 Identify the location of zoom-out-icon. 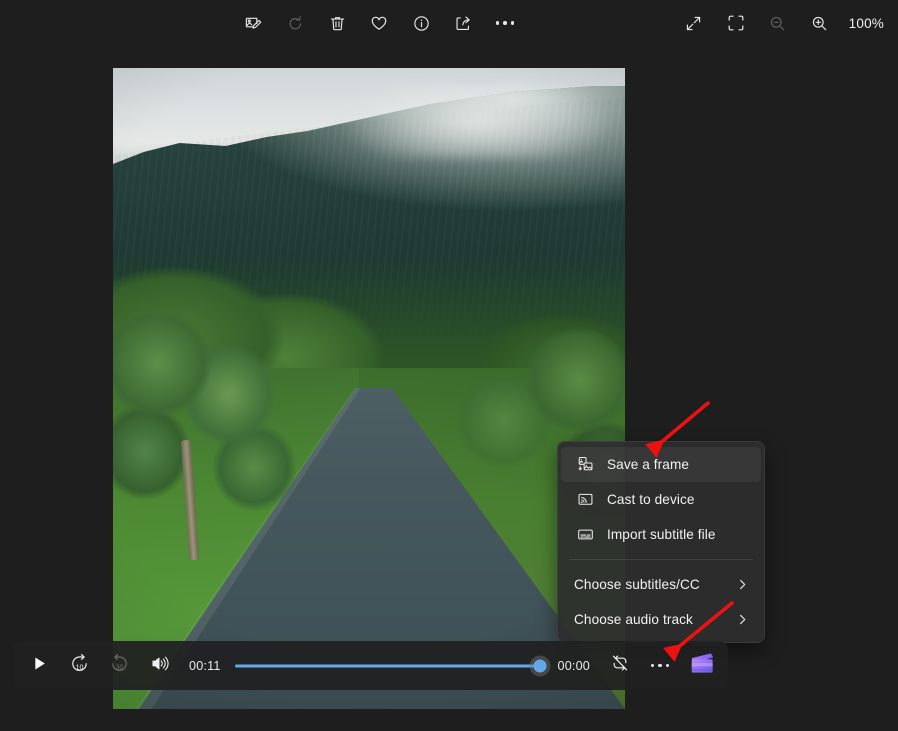
(777, 23).